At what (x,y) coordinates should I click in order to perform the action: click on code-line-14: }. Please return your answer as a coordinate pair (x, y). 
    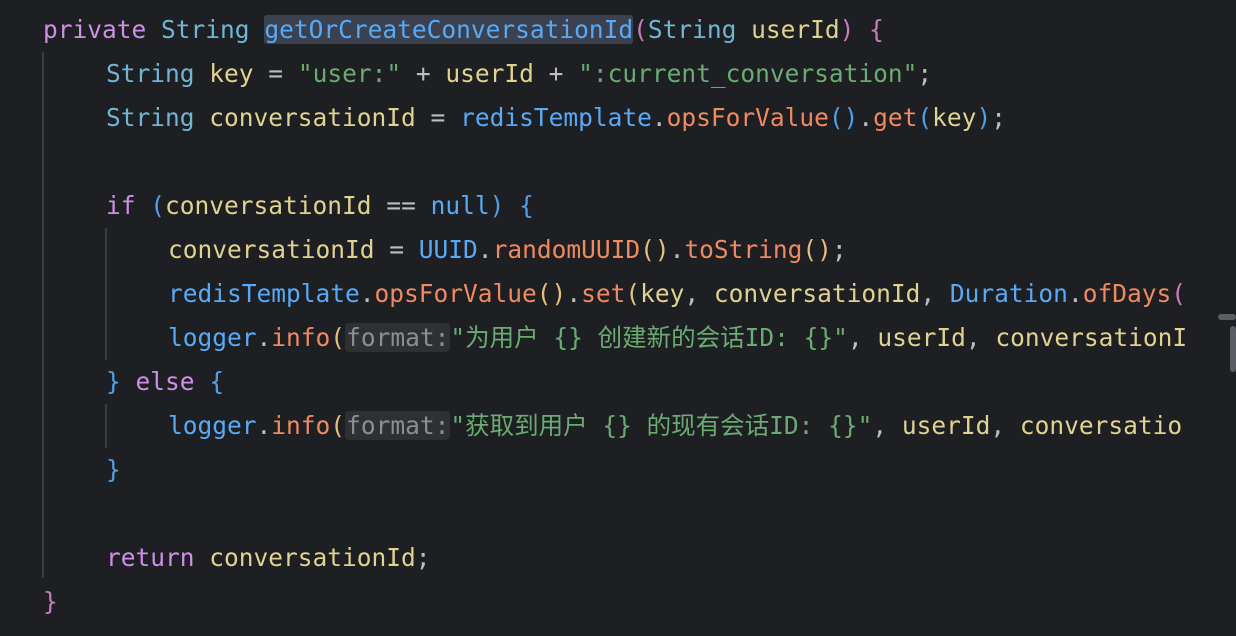
    Looking at the image, I should click on (50, 602).